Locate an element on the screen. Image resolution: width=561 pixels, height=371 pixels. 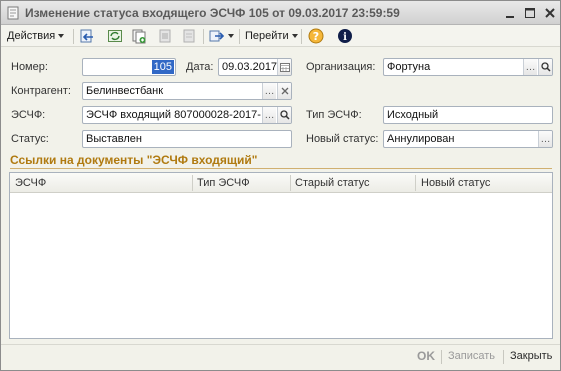
actions-menu-button: Действия is located at coordinates (36, 36).